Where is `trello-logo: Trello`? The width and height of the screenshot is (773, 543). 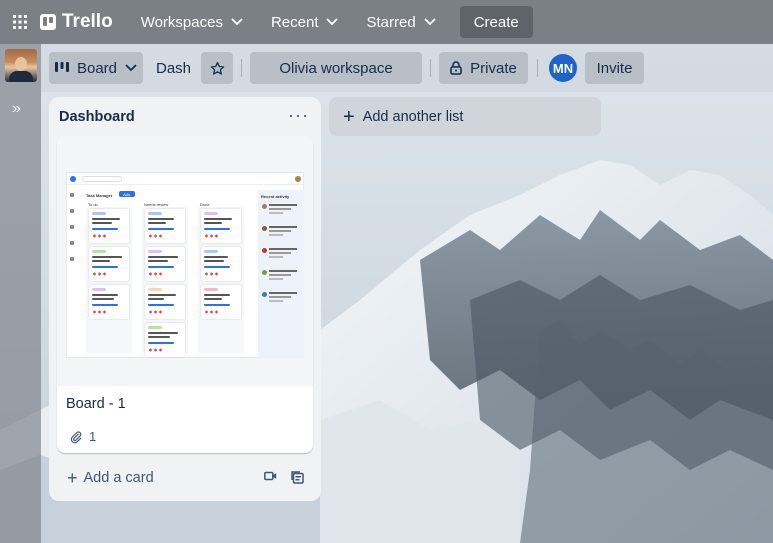 trello-logo: Trello is located at coordinates (76, 22).